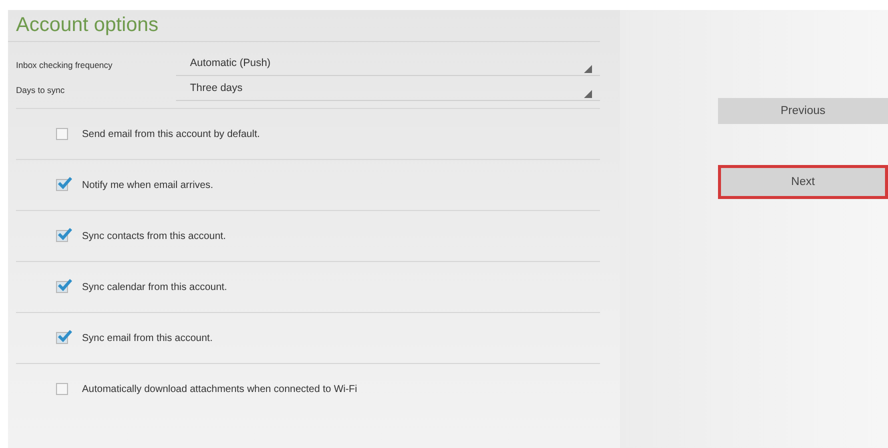  Describe the element at coordinates (155, 287) in the screenshot. I see `option-label: Sync calendar from this account.` at that location.